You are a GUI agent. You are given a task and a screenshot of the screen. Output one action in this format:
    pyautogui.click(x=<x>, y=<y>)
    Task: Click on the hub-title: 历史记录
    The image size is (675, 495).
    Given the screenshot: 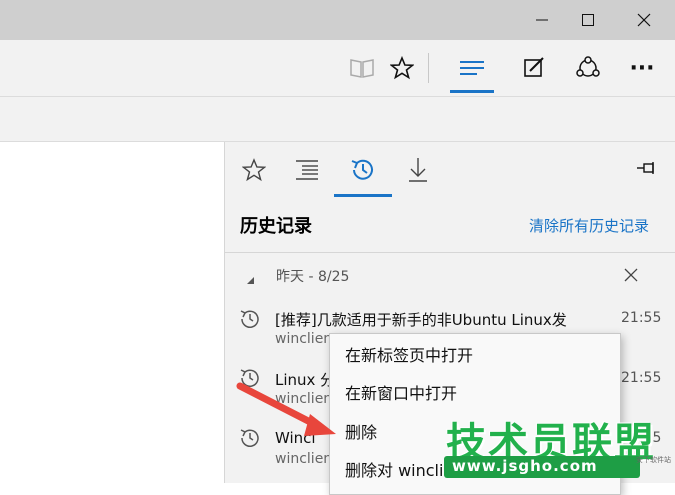 What is the action you would take?
    pyautogui.click(x=276, y=226)
    